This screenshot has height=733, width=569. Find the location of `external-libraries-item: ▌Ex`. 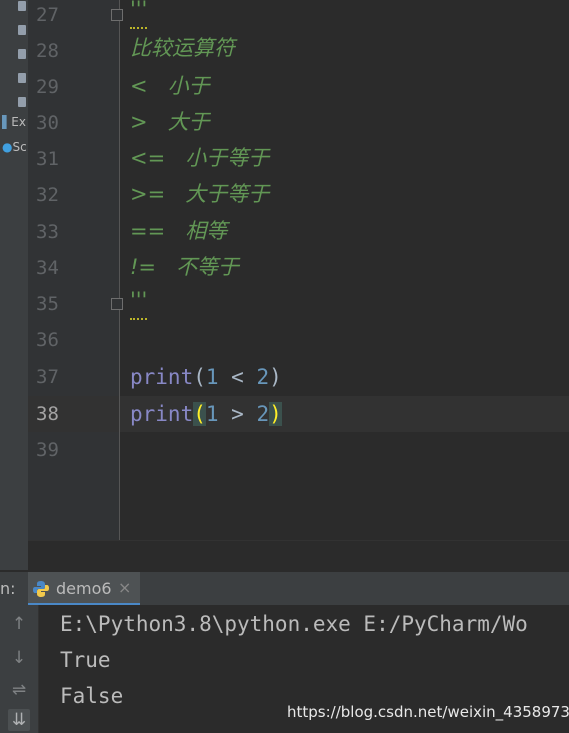

external-libraries-item: ▌Ex is located at coordinates (15, 123).